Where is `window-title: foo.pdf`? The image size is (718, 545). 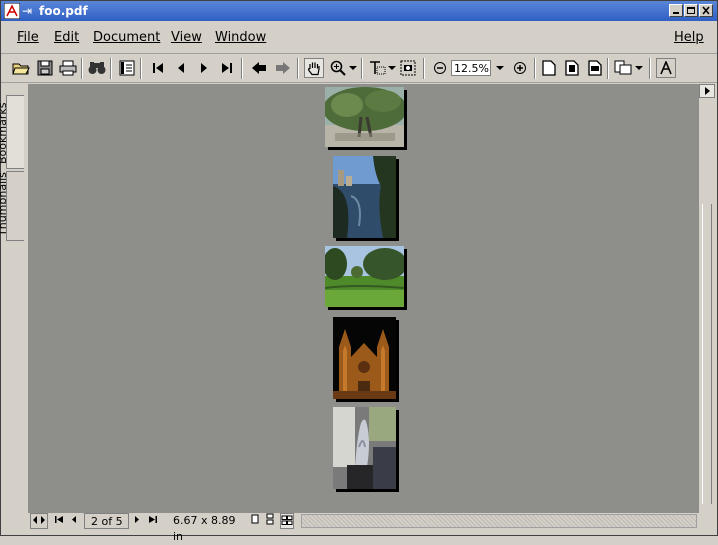 window-title: foo.pdf is located at coordinates (63, 11).